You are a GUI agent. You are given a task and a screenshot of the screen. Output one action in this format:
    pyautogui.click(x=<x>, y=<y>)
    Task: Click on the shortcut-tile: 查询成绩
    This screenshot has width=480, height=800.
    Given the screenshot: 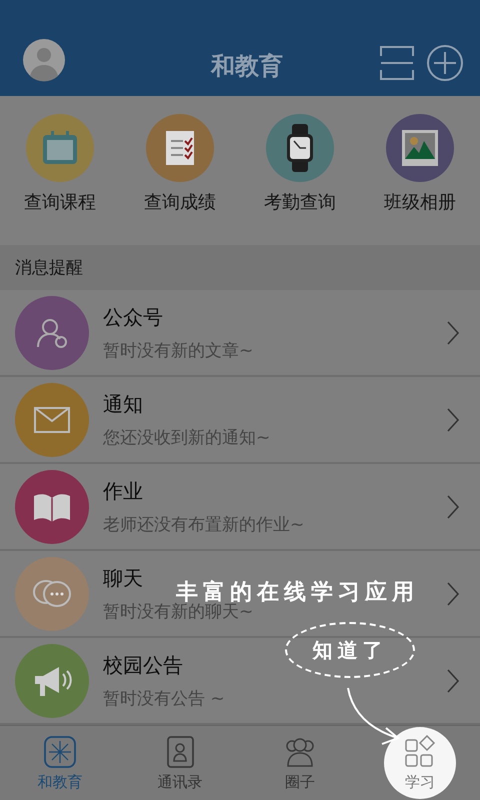 What is the action you would take?
    pyautogui.click(x=180, y=179)
    